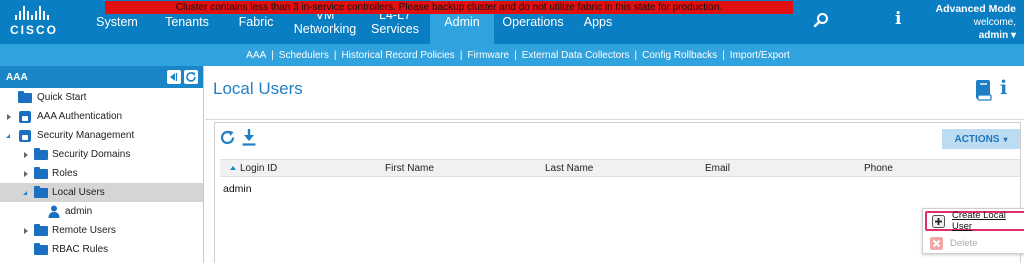  Describe the element at coordinates (620, 188) in the screenshot. I see `table-row: admin` at that location.